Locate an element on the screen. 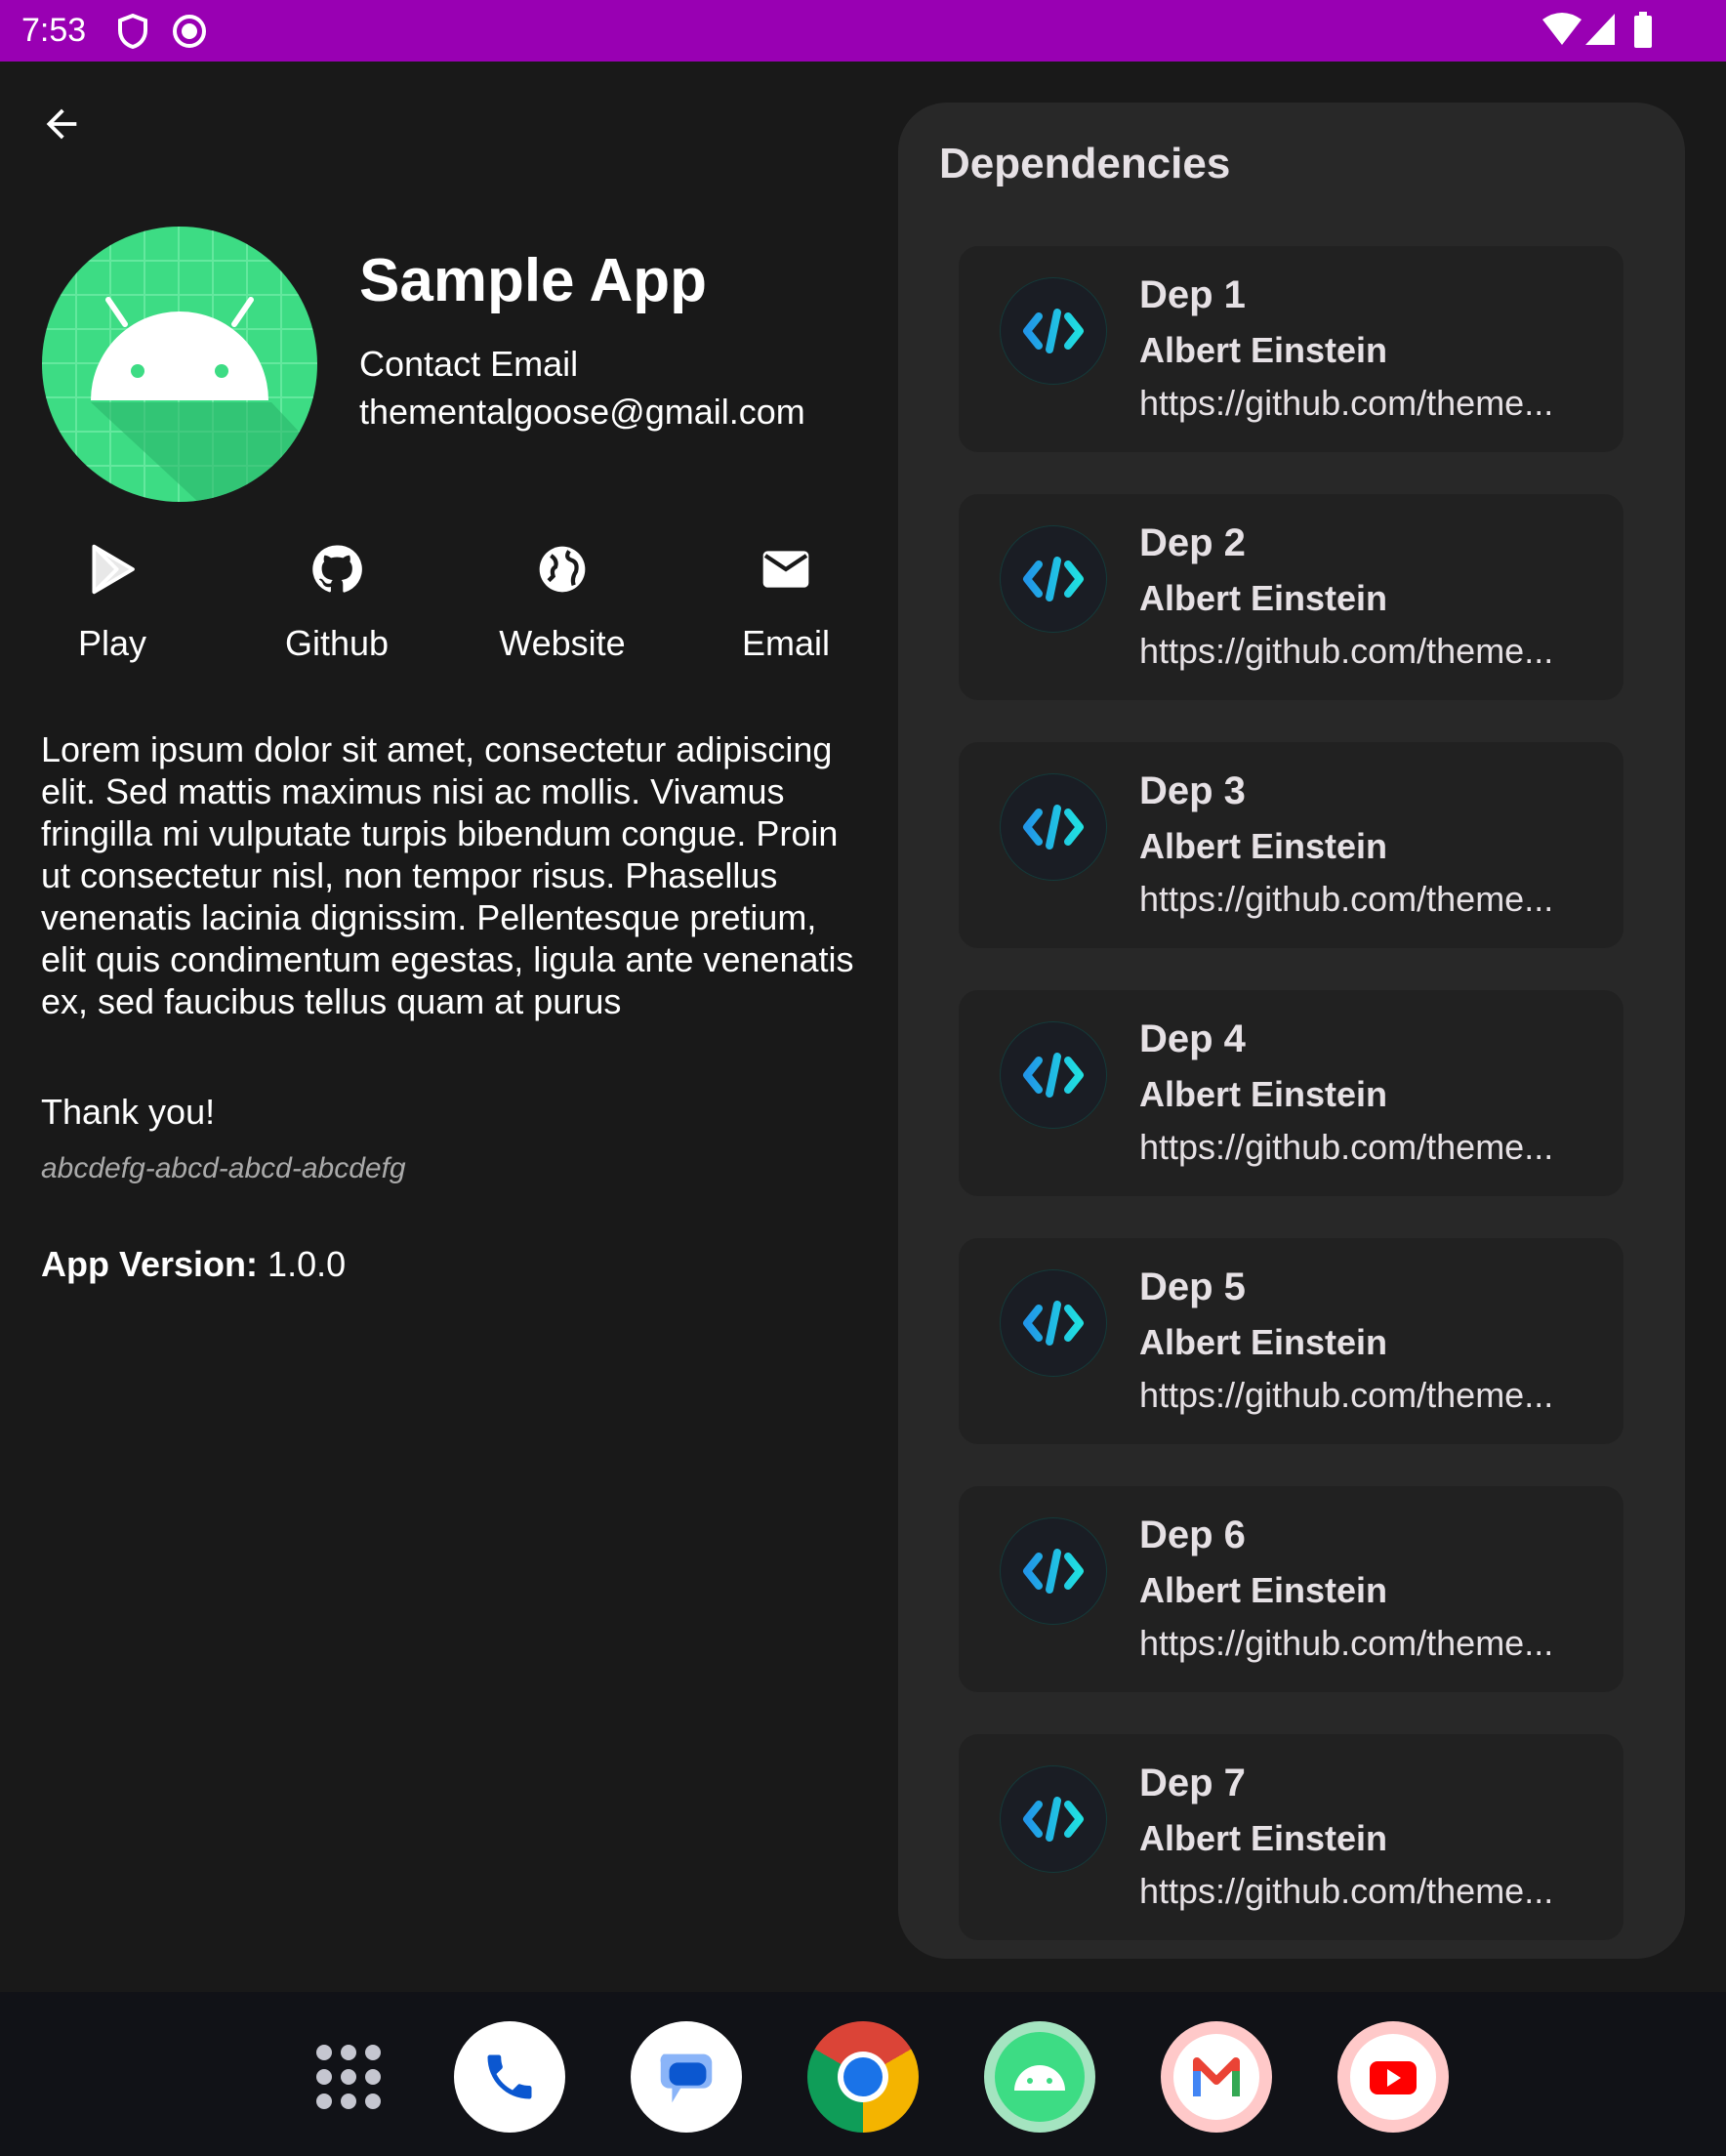 Image resolution: width=1726 pixels, height=2156 pixels. youtube-icon is located at coordinates (1393, 2077).